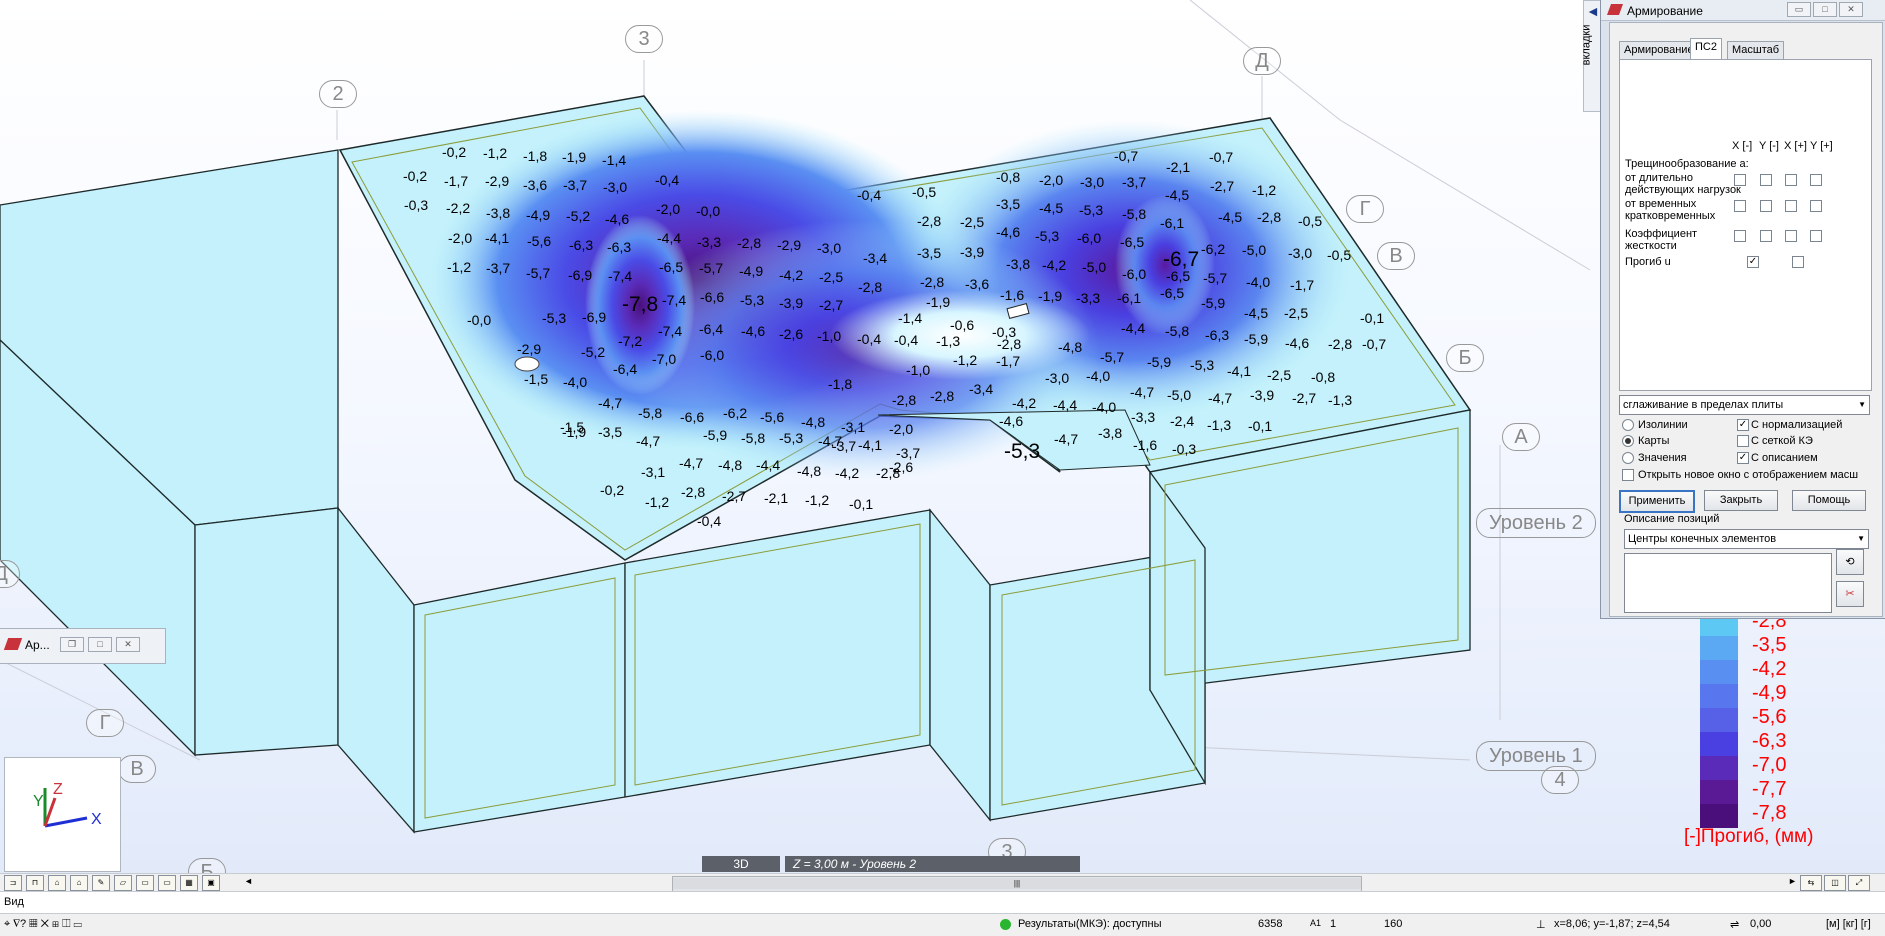 This screenshot has height=936, width=1885. What do you see at coordinates (35, 883) in the screenshot?
I see `toolbar-icon-2: ⊓` at bounding box center [35, 883].